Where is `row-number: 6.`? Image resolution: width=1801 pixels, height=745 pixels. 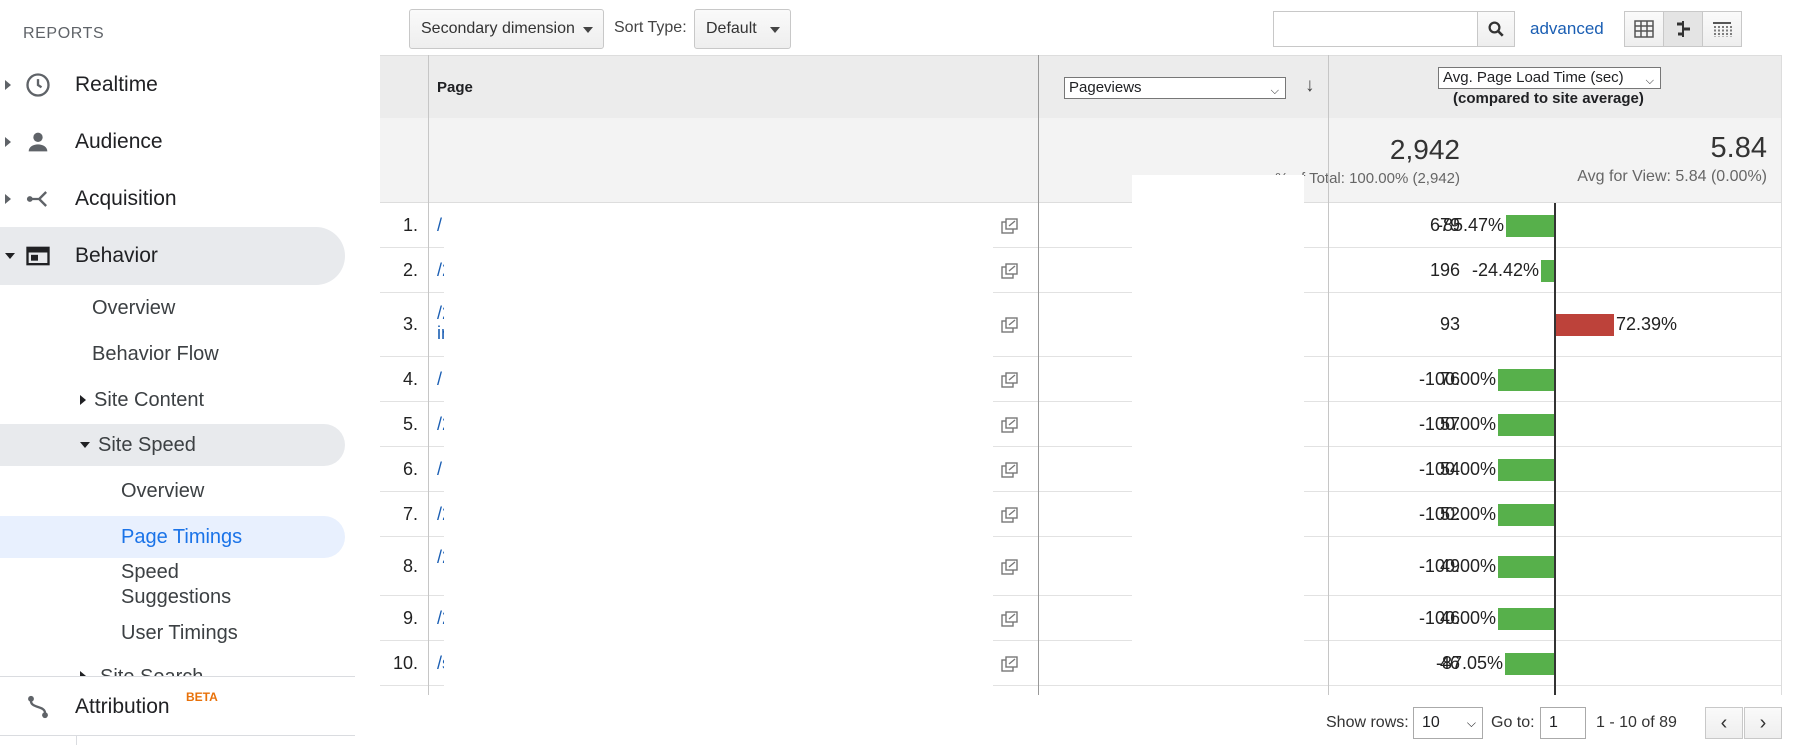
row-number: 6. is located at coordinates (410, 468).